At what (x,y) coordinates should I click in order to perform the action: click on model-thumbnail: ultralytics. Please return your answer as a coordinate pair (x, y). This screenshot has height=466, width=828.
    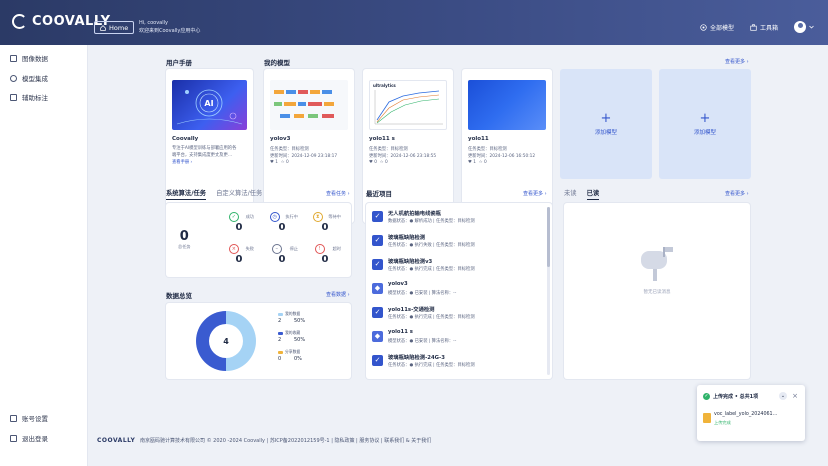
    Looking at the image, I should click on (408, 105).